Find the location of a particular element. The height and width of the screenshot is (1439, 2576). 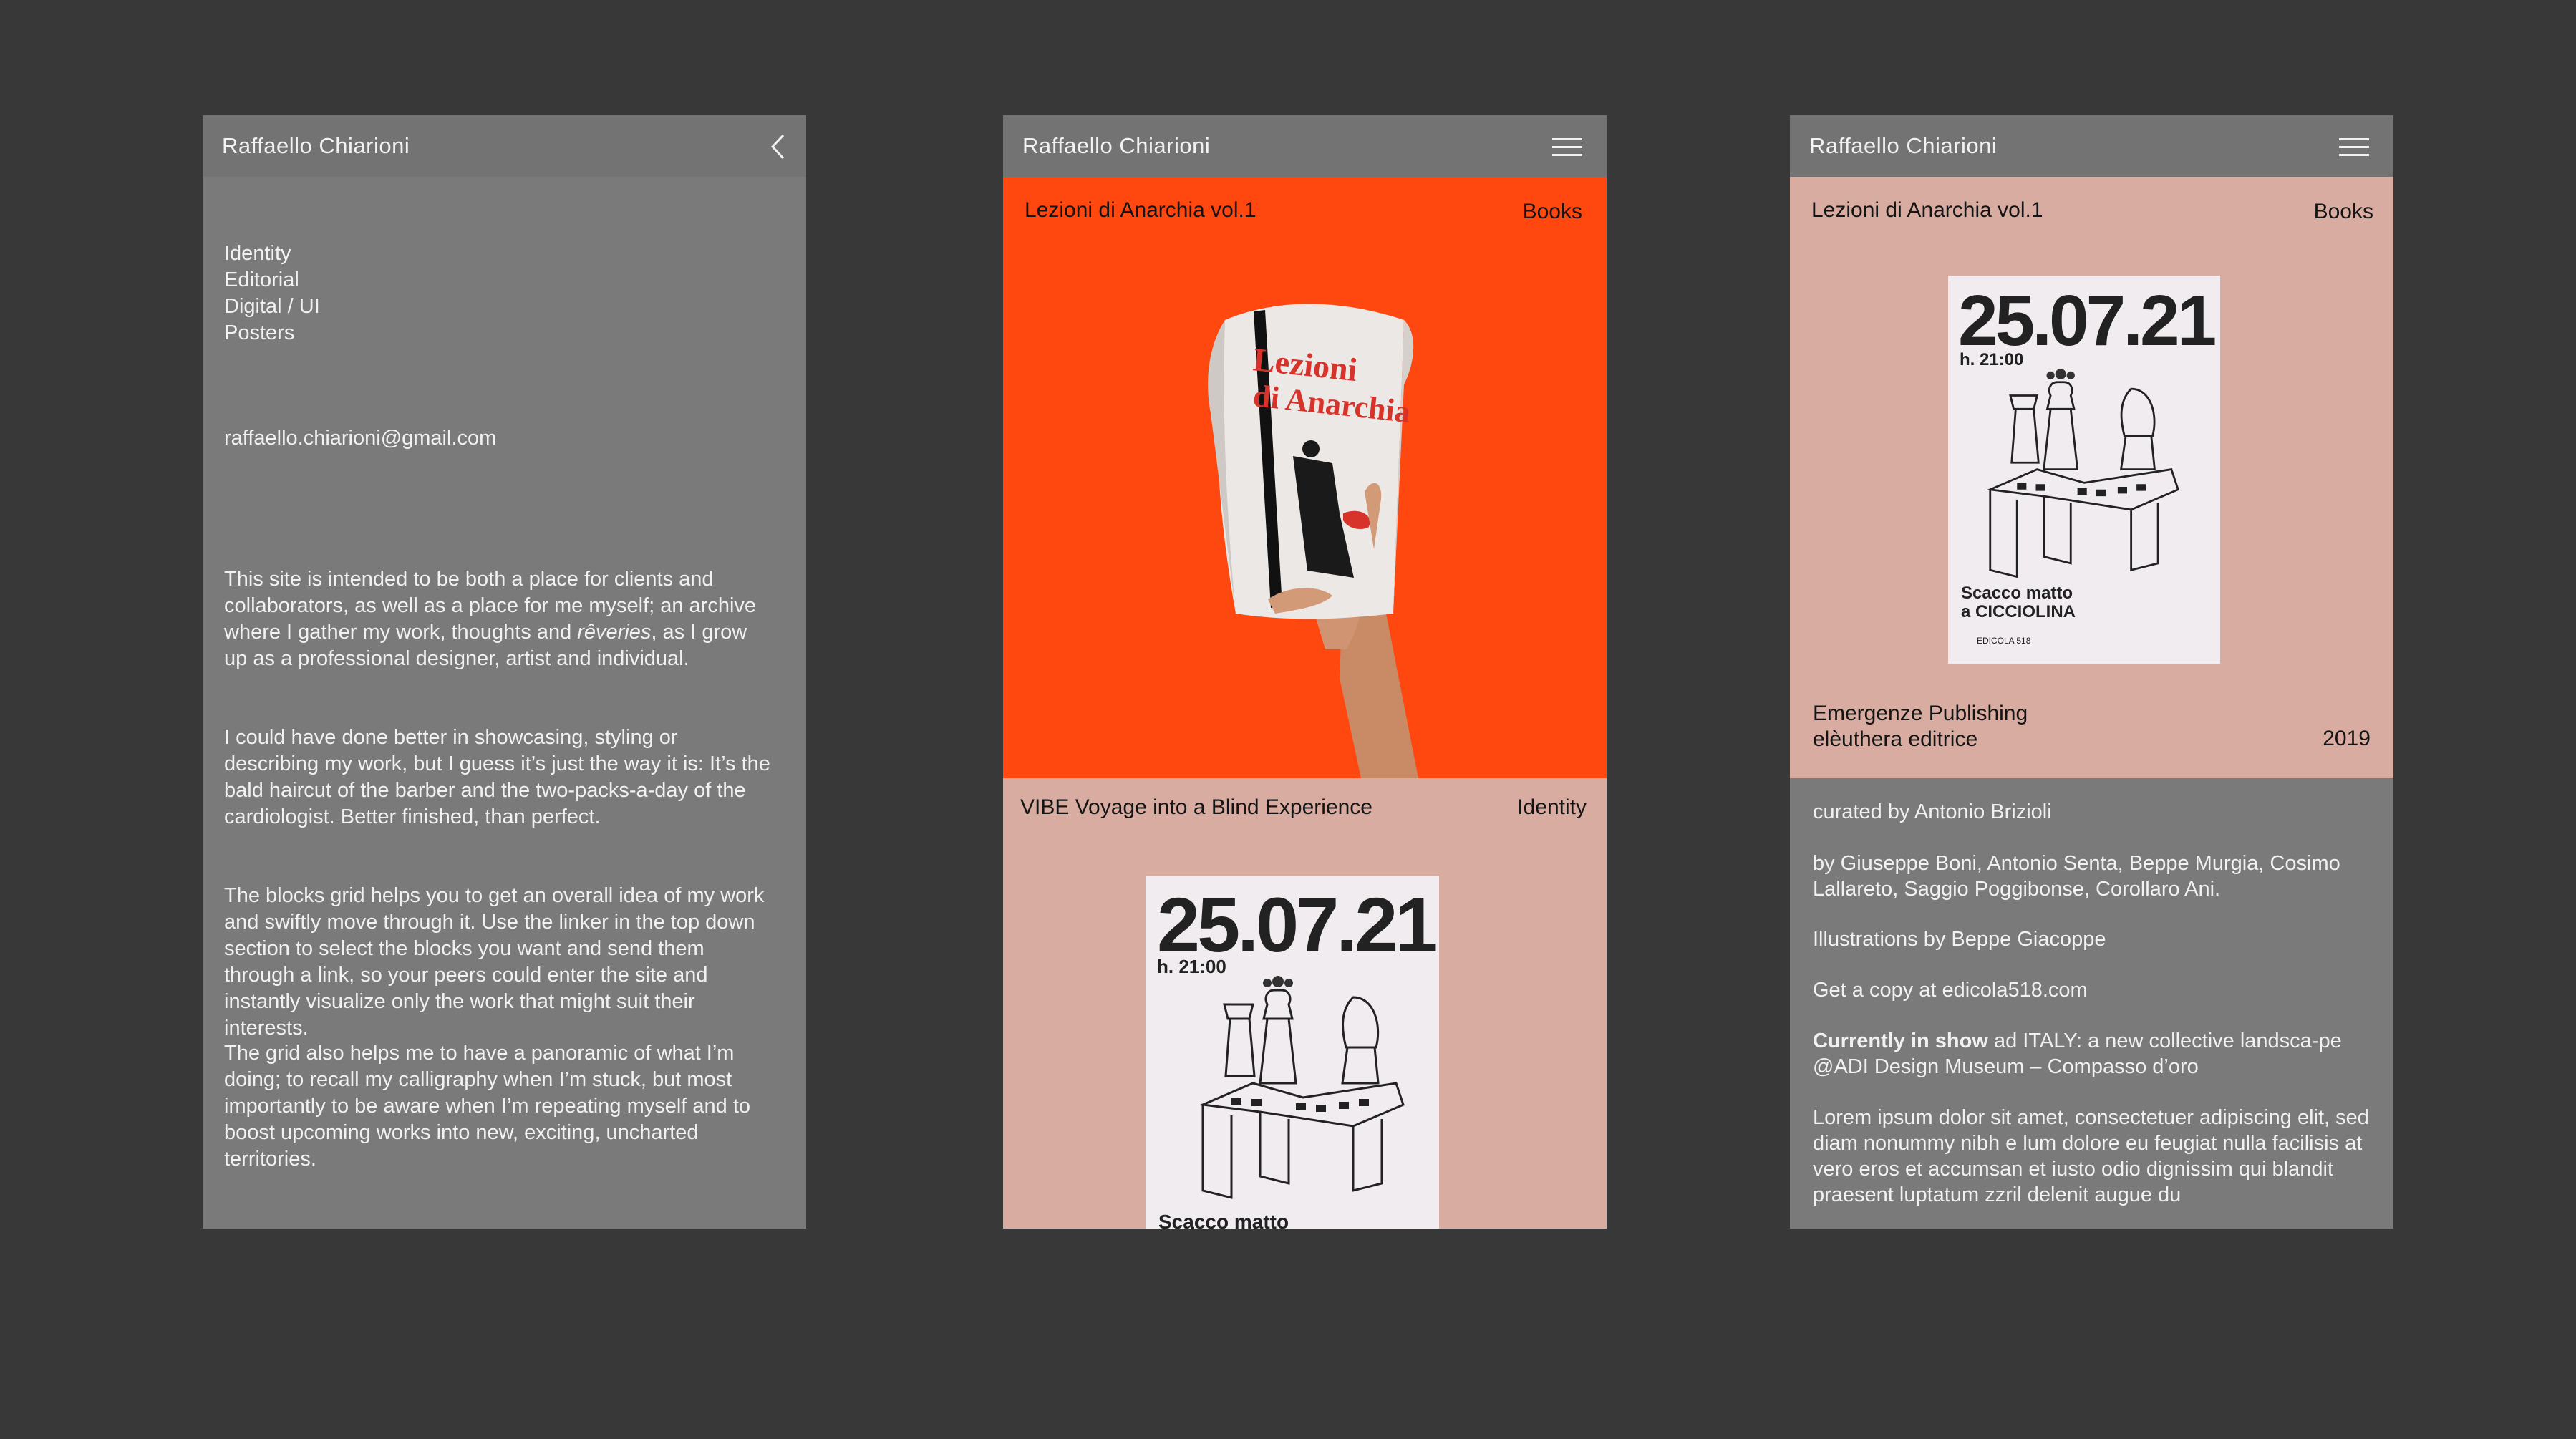

category-posters: Posters is located at coordinates (272, 333).